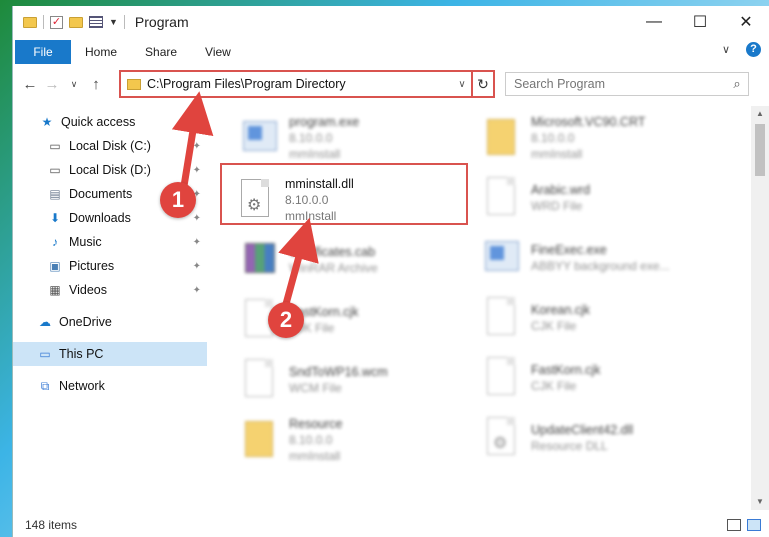 This screenshot has height=537, width=769. I want to click on tab-file: File, so click(43, 52).